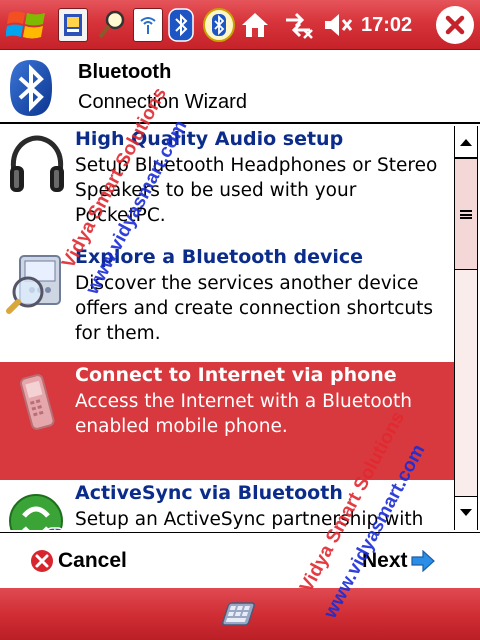 The width and height of the screenshot is (480, 640). I want to click on keyboard-input-icon, so click(239, 614).